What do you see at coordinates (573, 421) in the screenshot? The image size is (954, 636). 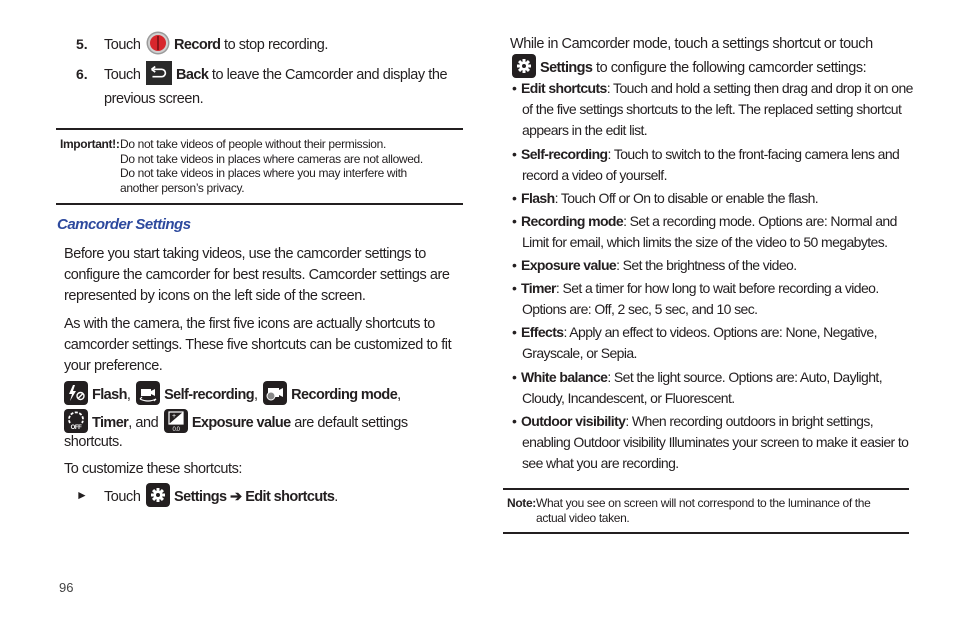 I see `setting-term: Outdoor visibility` at bounding box center [573, 421].